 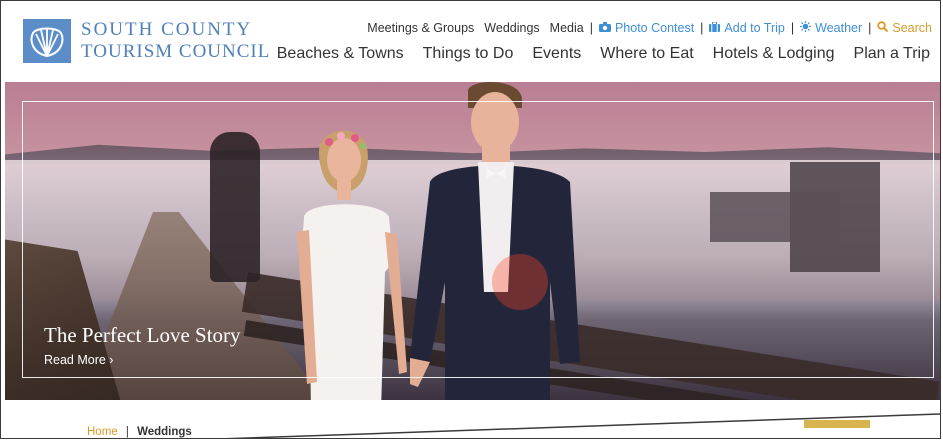 I want to click on media-link: Media, so click(x=567, y=28).